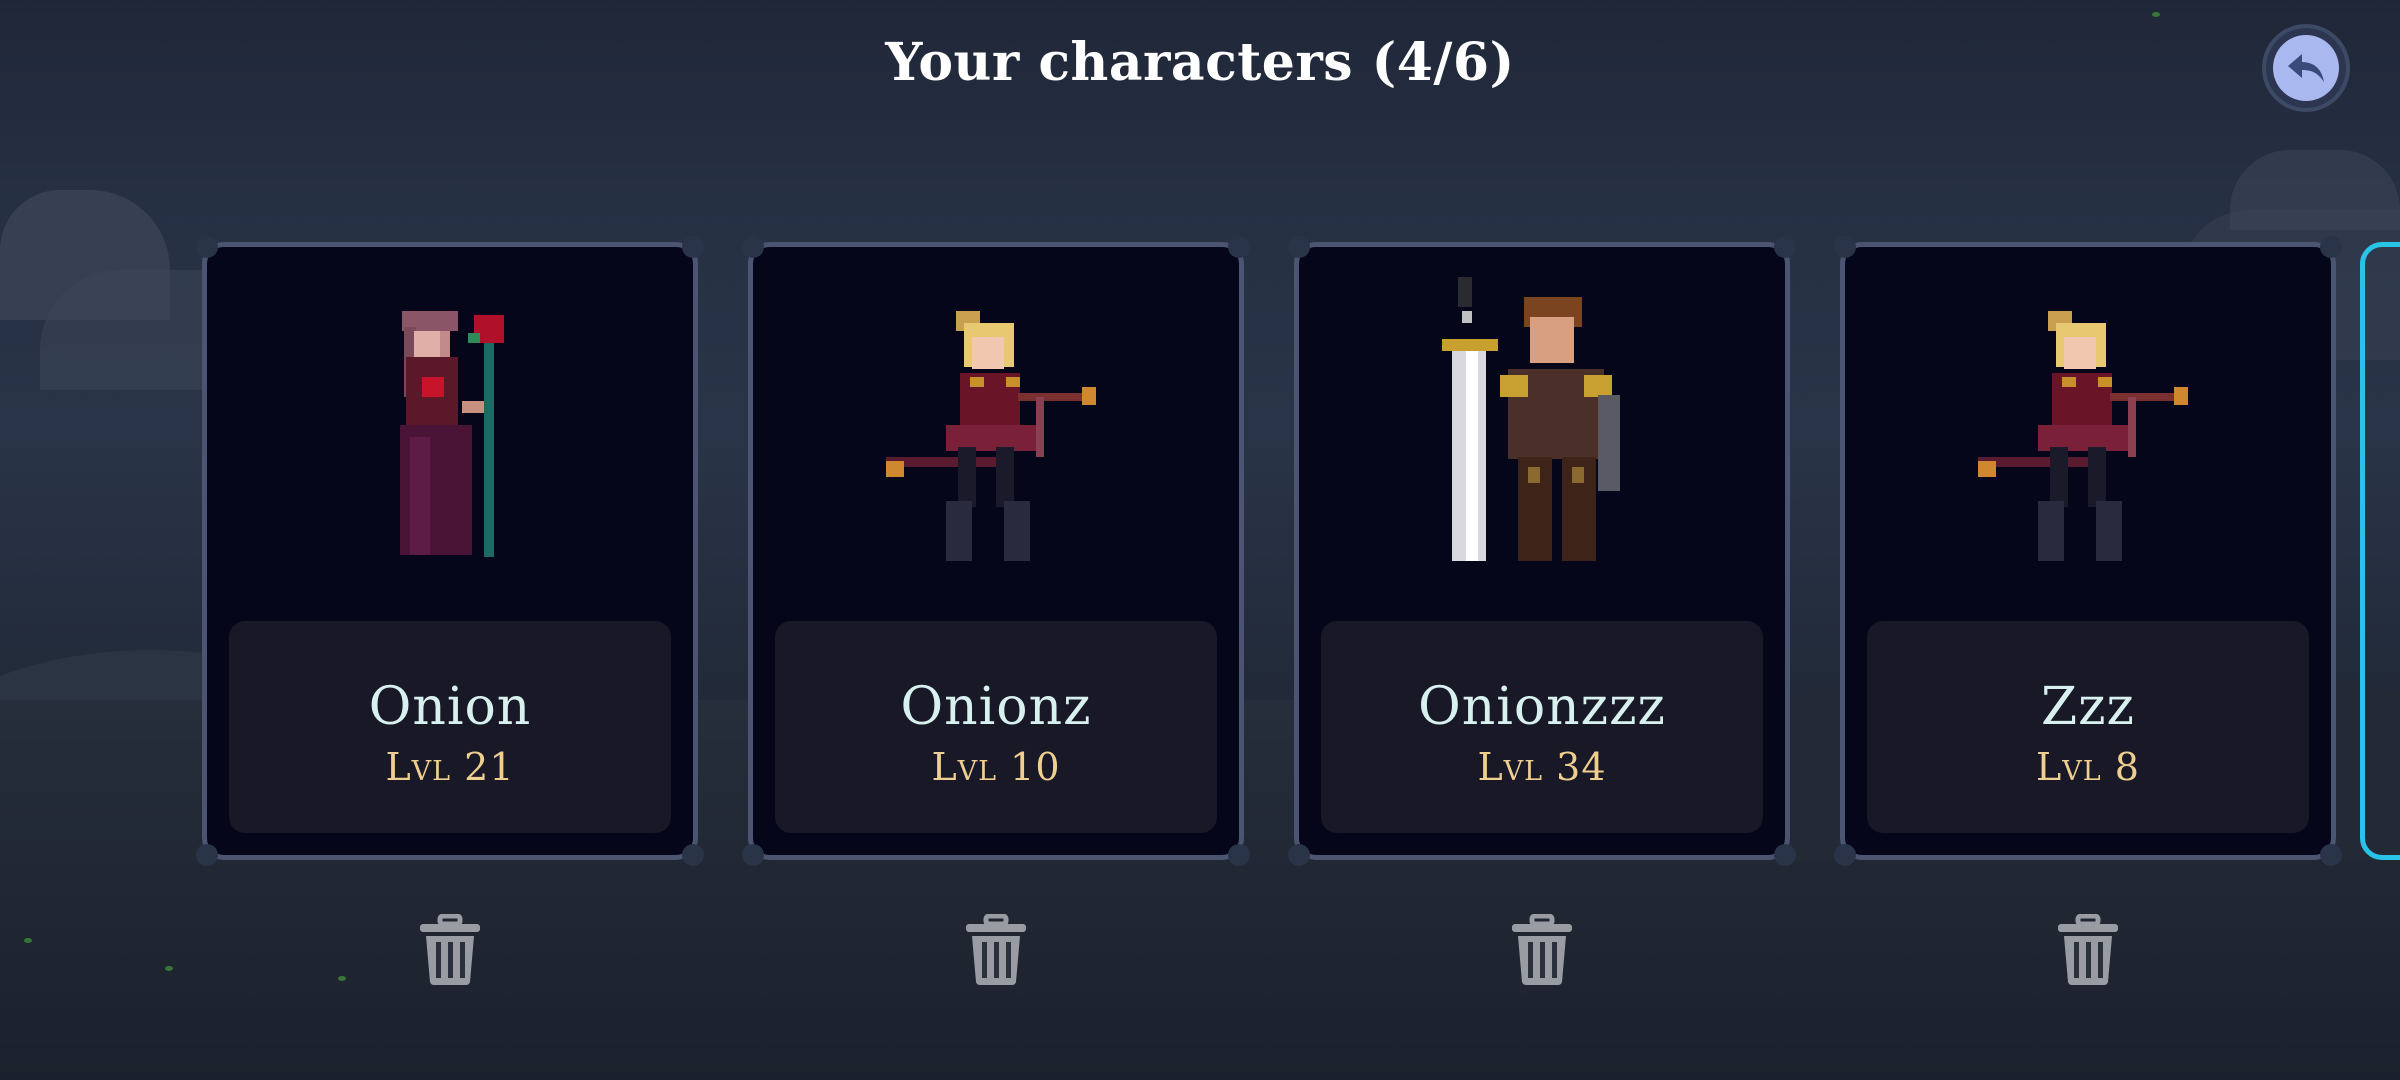 This screenshot has height=1080, width=2400. Describe the element at coordinates (450, 707) in the screenshot. I see `character-name: Onion` at that location.